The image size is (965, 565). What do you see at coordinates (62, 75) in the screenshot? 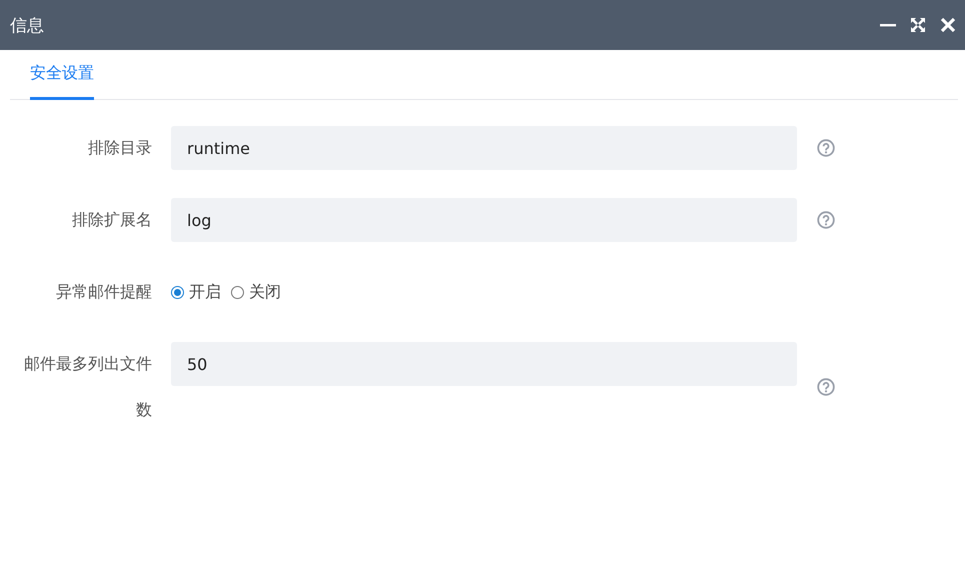
I see `tab: 安全设置` at bounding box center [62, 75].